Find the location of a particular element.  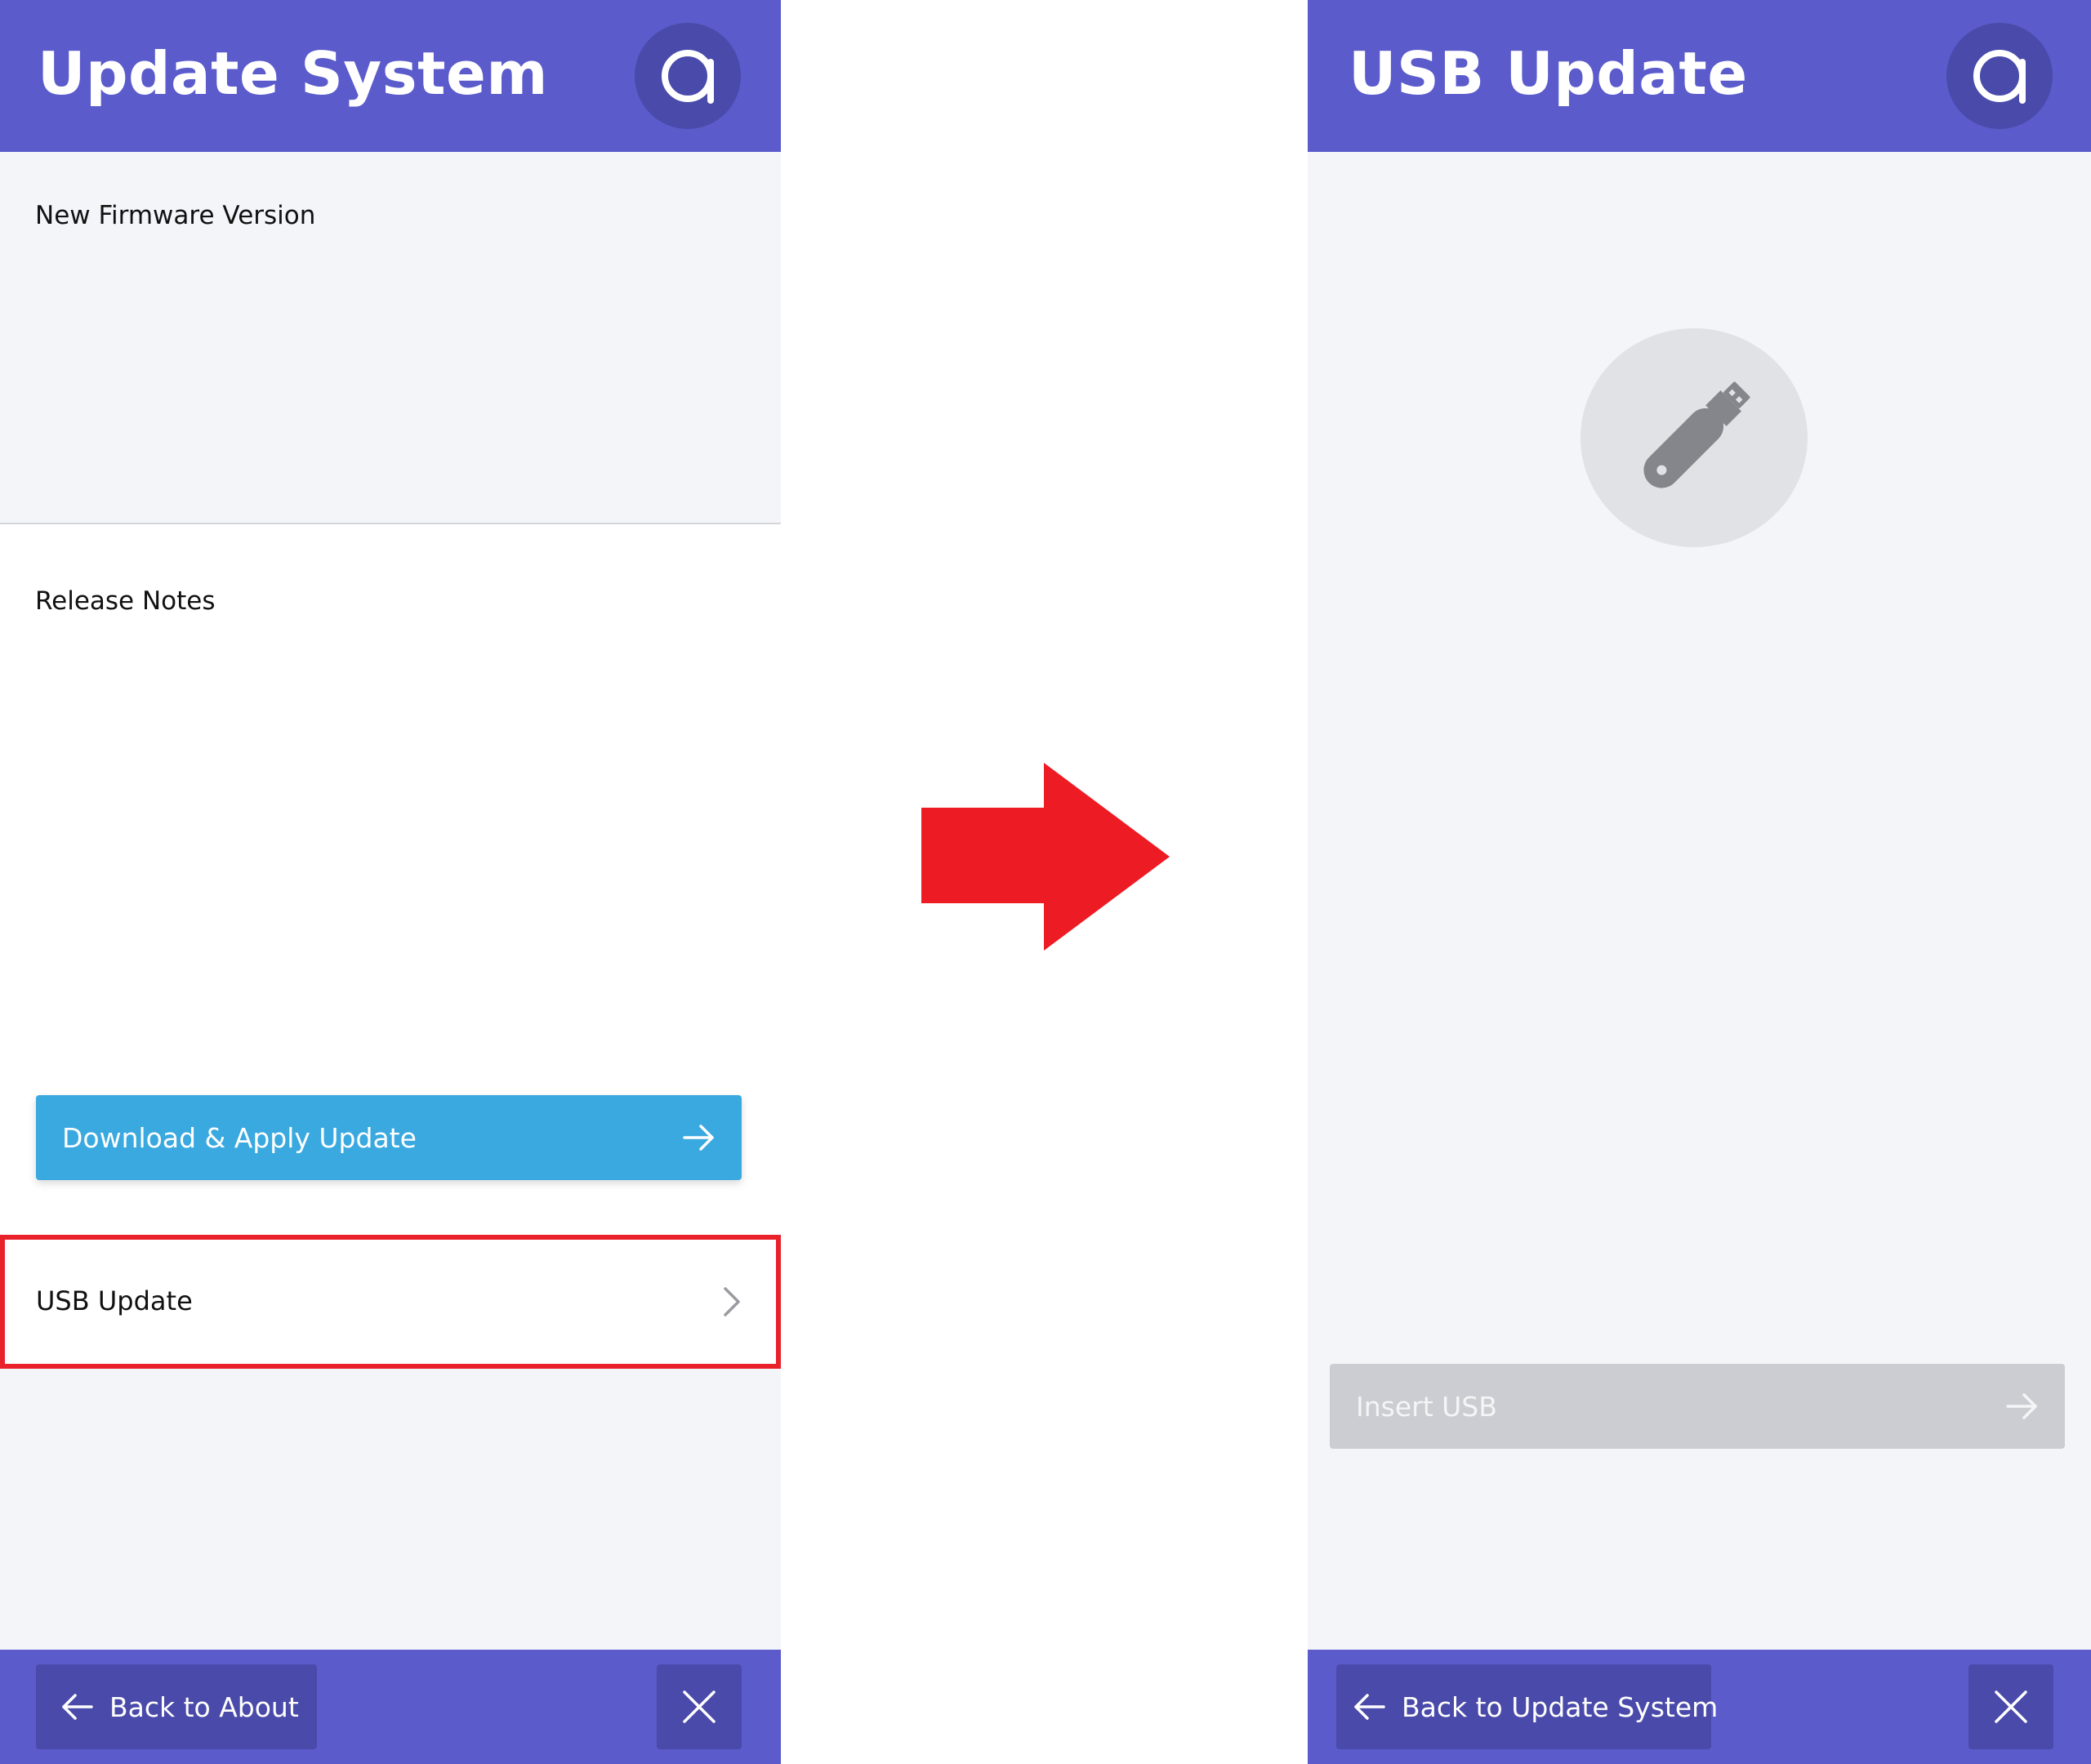

insert-usb-label: Insert USB is located at coordinates (1426, 1406).